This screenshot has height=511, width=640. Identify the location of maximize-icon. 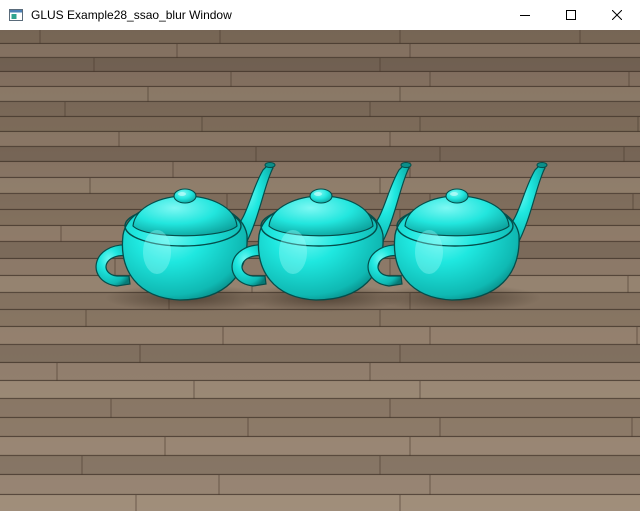
(571, 15).